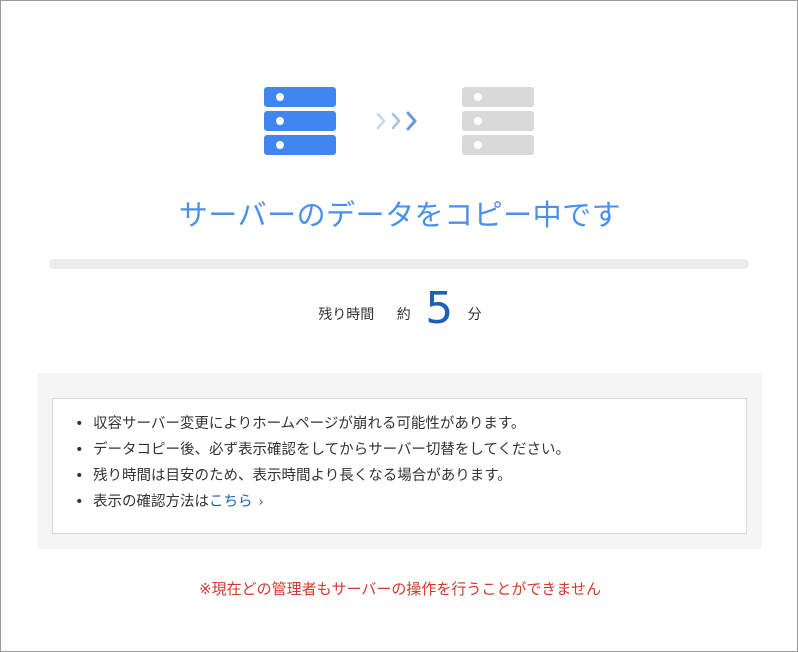 This screenshot has height=652, width=798. I want to click on copy-progress-bar, so click(399, 264).